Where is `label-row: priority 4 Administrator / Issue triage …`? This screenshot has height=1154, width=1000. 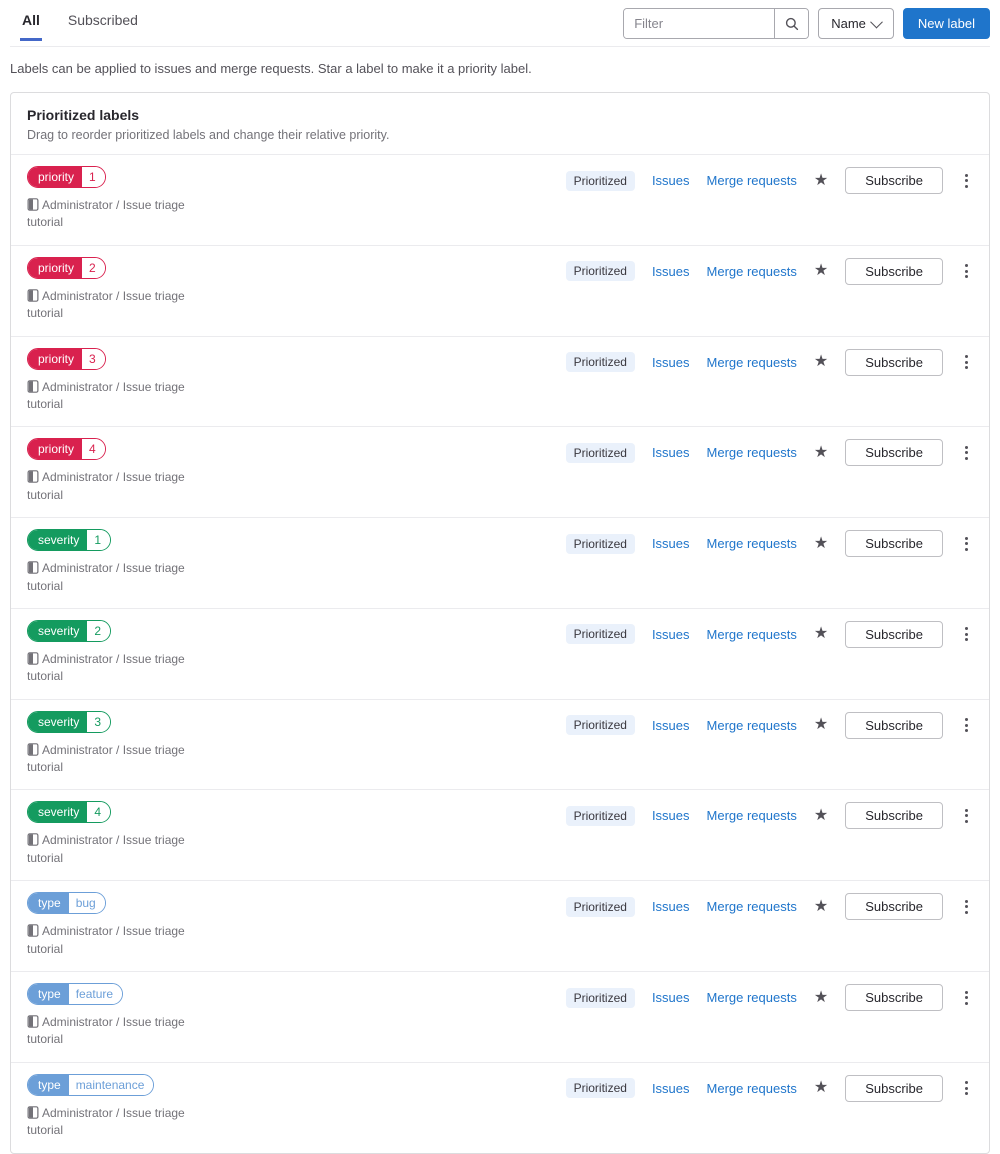
label-row: priority 4 Administrator / Issue triage … is located at coordinates (500, 473).